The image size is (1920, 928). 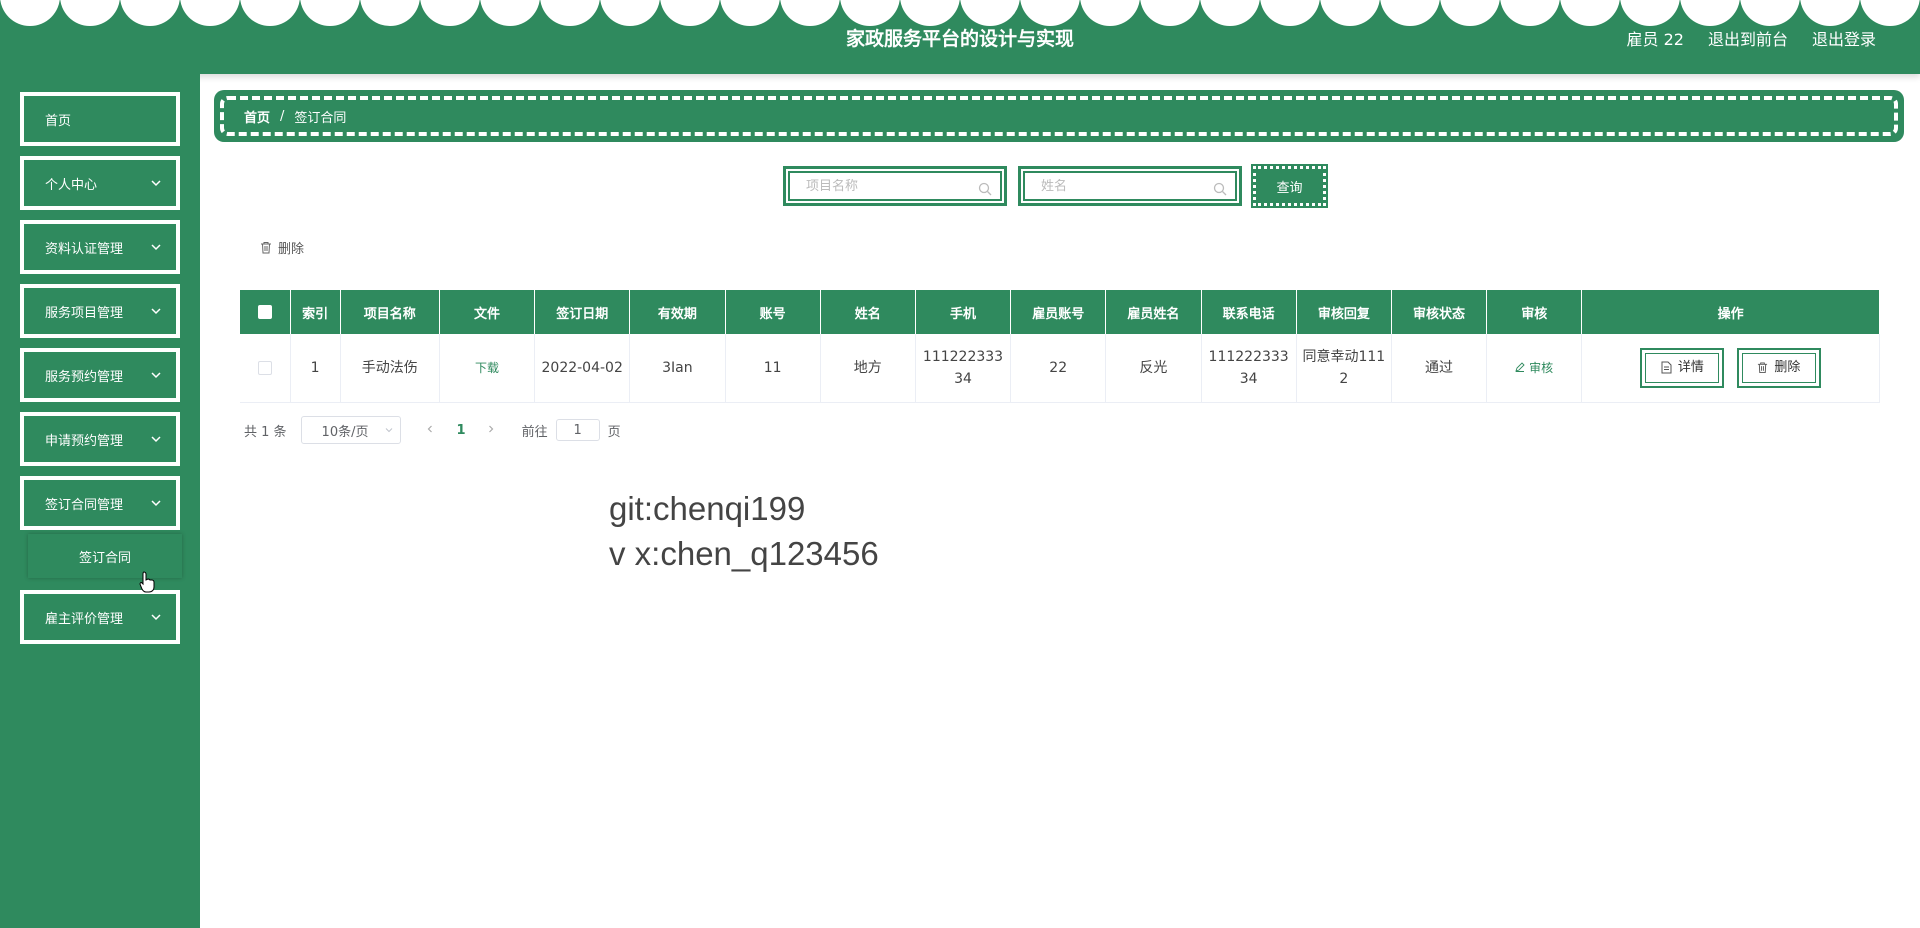 What do you see at coordinates (582, 312) in the screenshot?
I see `column-header: 签订日期` at bounding box center [582, 312].